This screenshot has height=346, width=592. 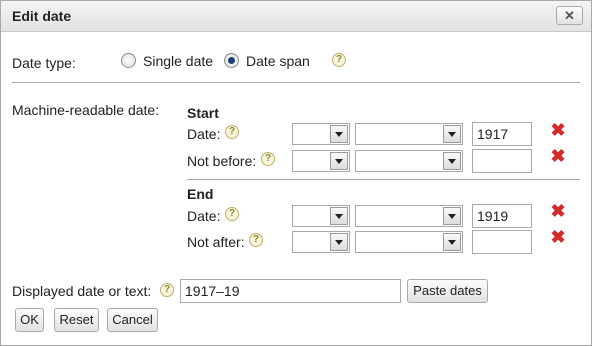 What do you see at coordinates (447, 291) in the screenshot?
I see `paste-dates-button: Paste dates` at bounding box center [447, 291].